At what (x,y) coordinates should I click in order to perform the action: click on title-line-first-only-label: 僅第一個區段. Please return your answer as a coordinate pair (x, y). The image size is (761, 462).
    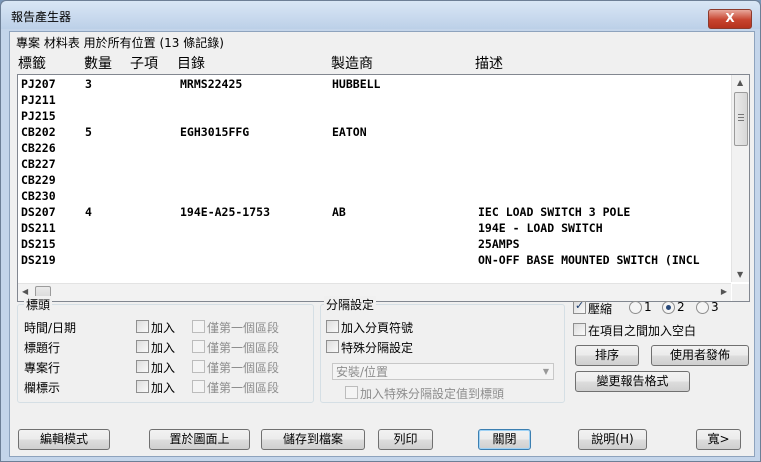
    Looking at the image, I should click on (243, 348).